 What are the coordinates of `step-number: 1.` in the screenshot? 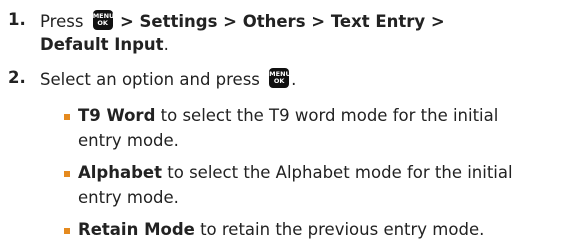 It's located at (17, 19).